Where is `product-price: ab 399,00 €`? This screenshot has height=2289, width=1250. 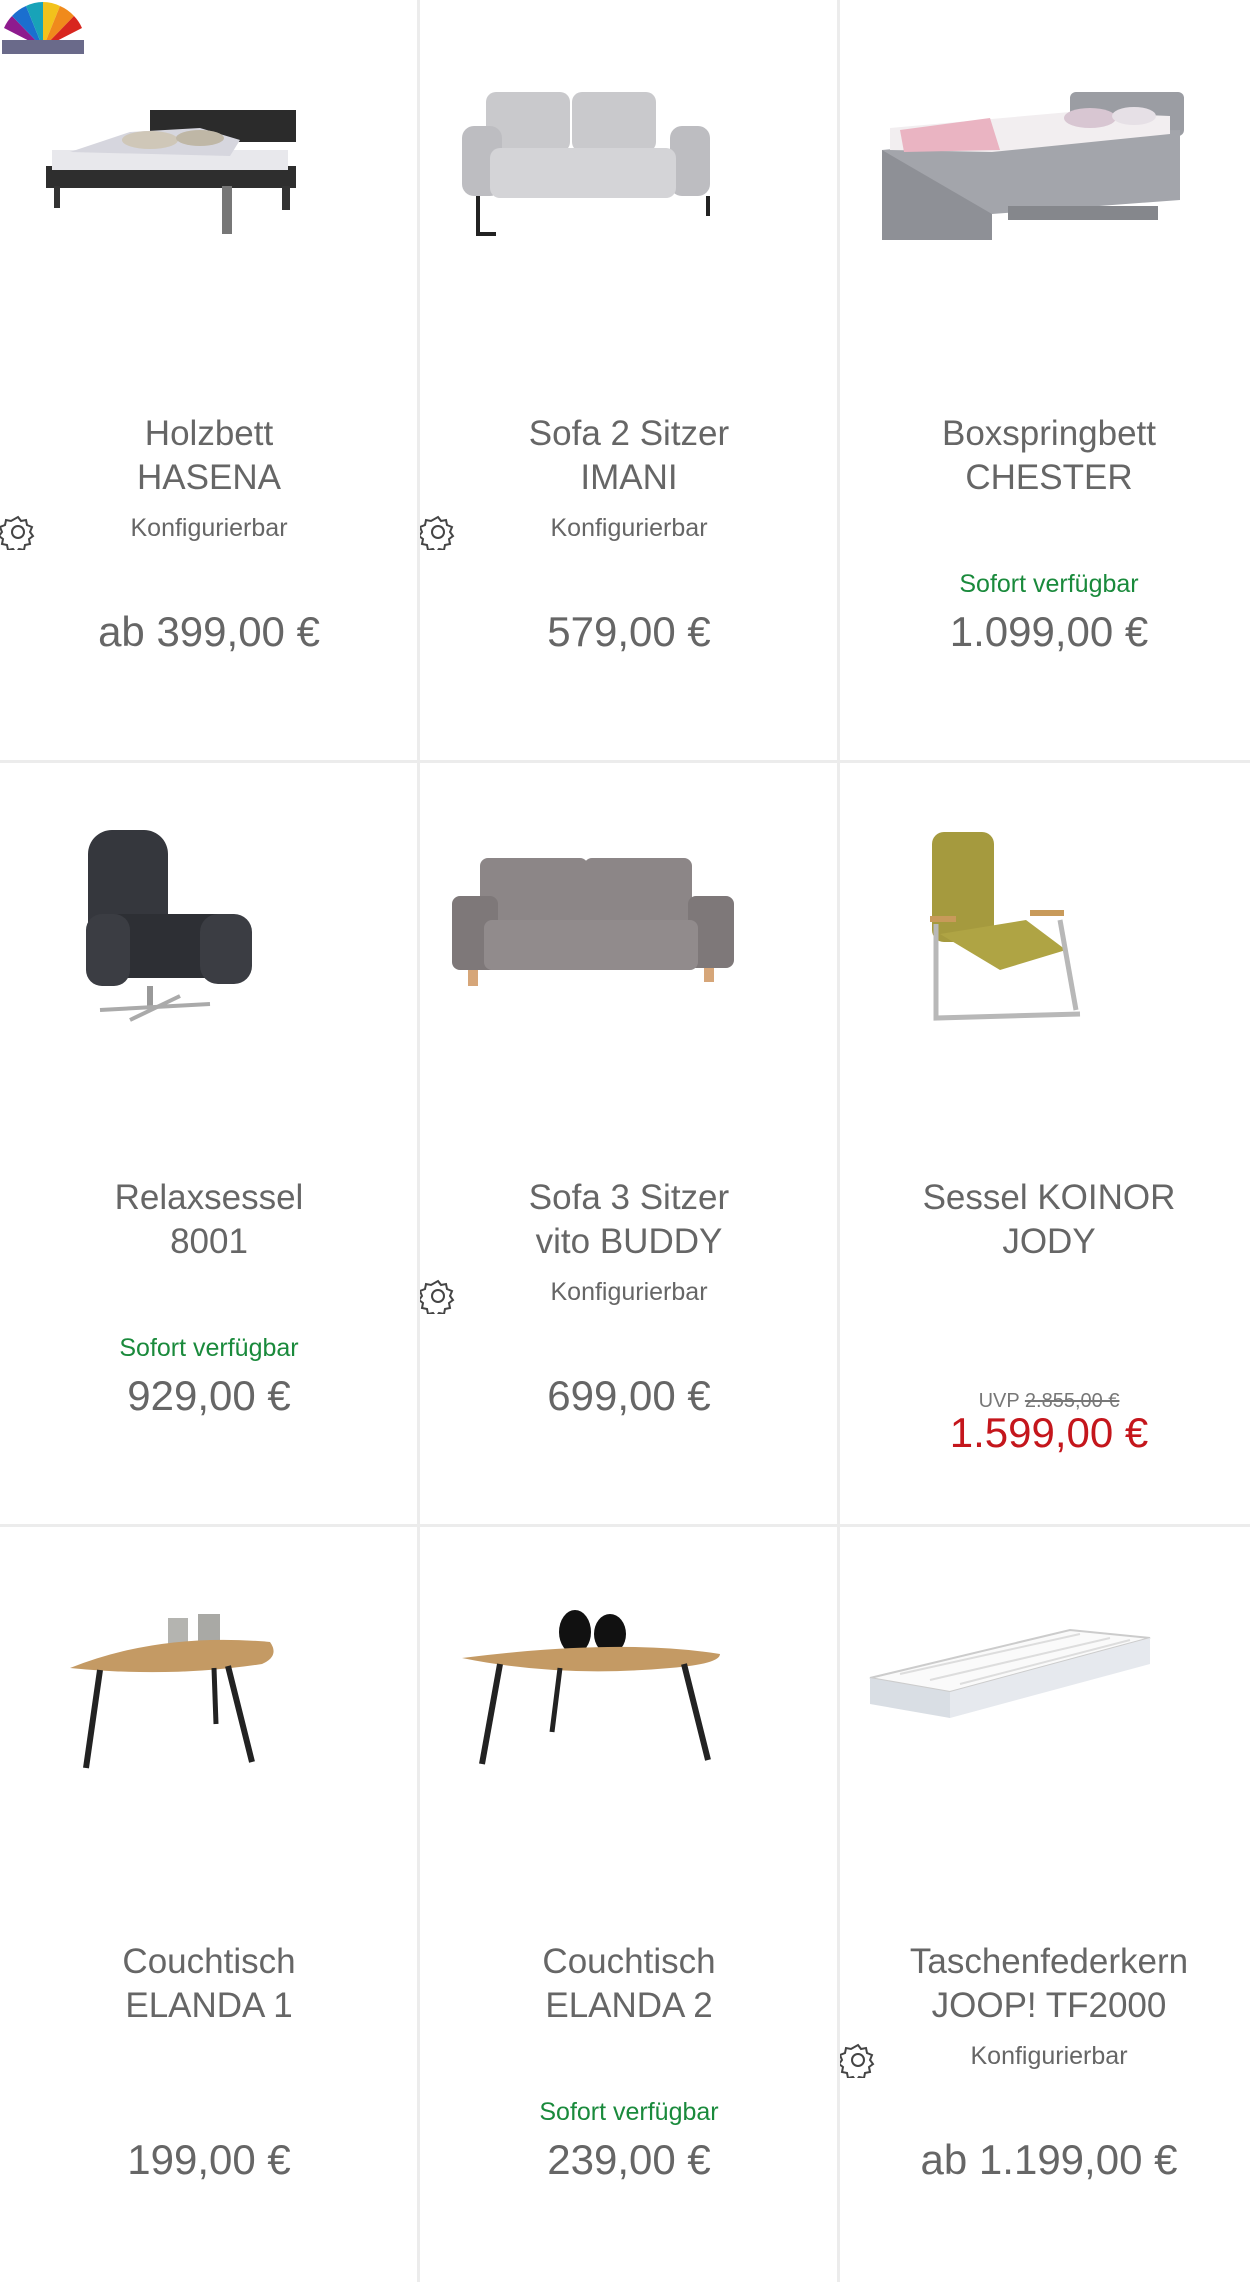
product-price: ab 399,00 € is located at coordinates (209, 631).